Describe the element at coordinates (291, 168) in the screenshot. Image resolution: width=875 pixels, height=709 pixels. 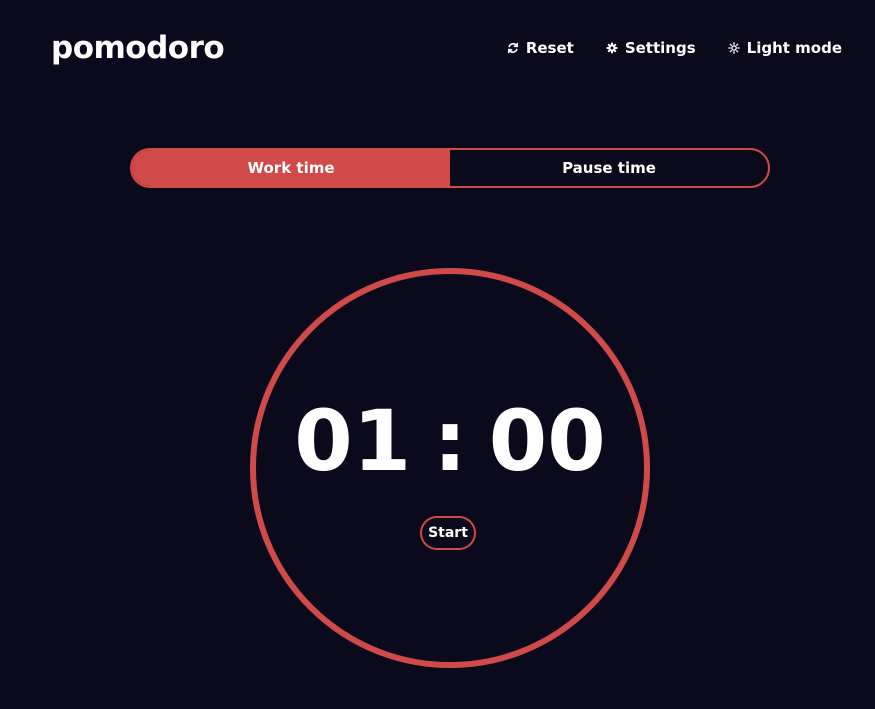
I see `tab-work-time: Work time` at that location.